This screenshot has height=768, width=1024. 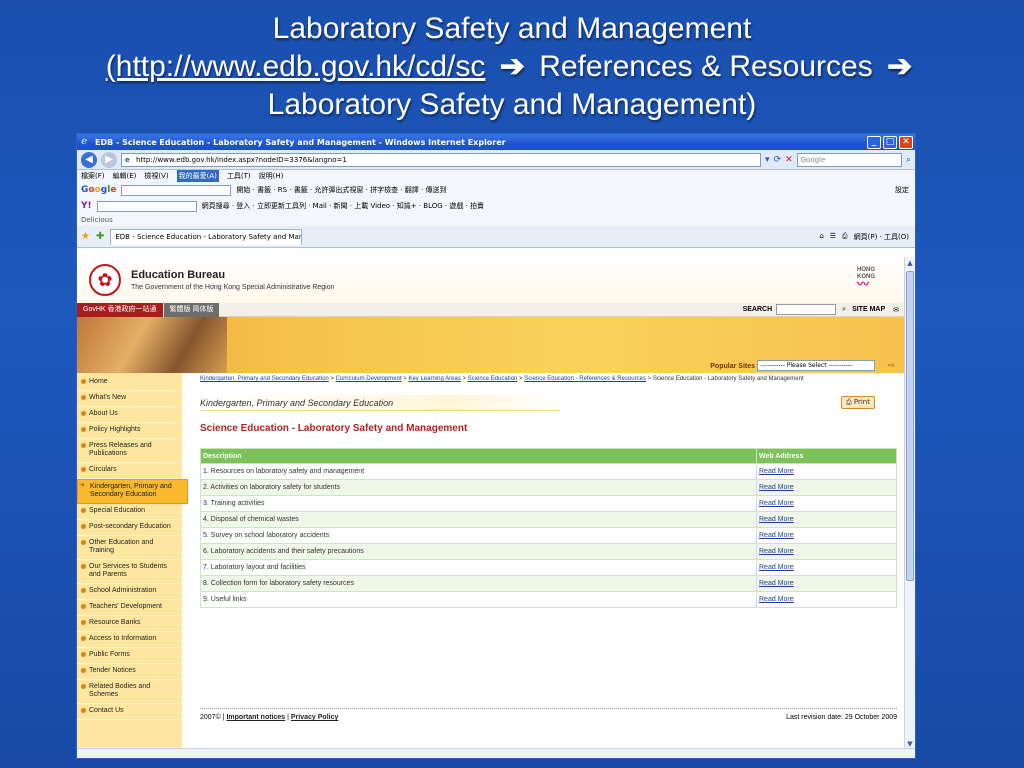 What do you see at coordinates (129, 572) in the screenshot?
I see `nav-services-students: Our Services to Students and Parents` at bounding box center [129, 572].